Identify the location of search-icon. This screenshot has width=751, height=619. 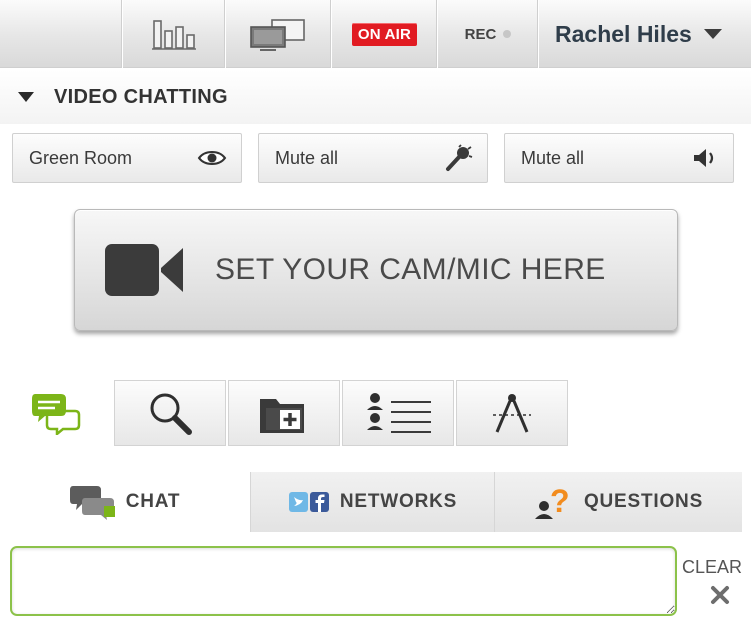
(171, 414).